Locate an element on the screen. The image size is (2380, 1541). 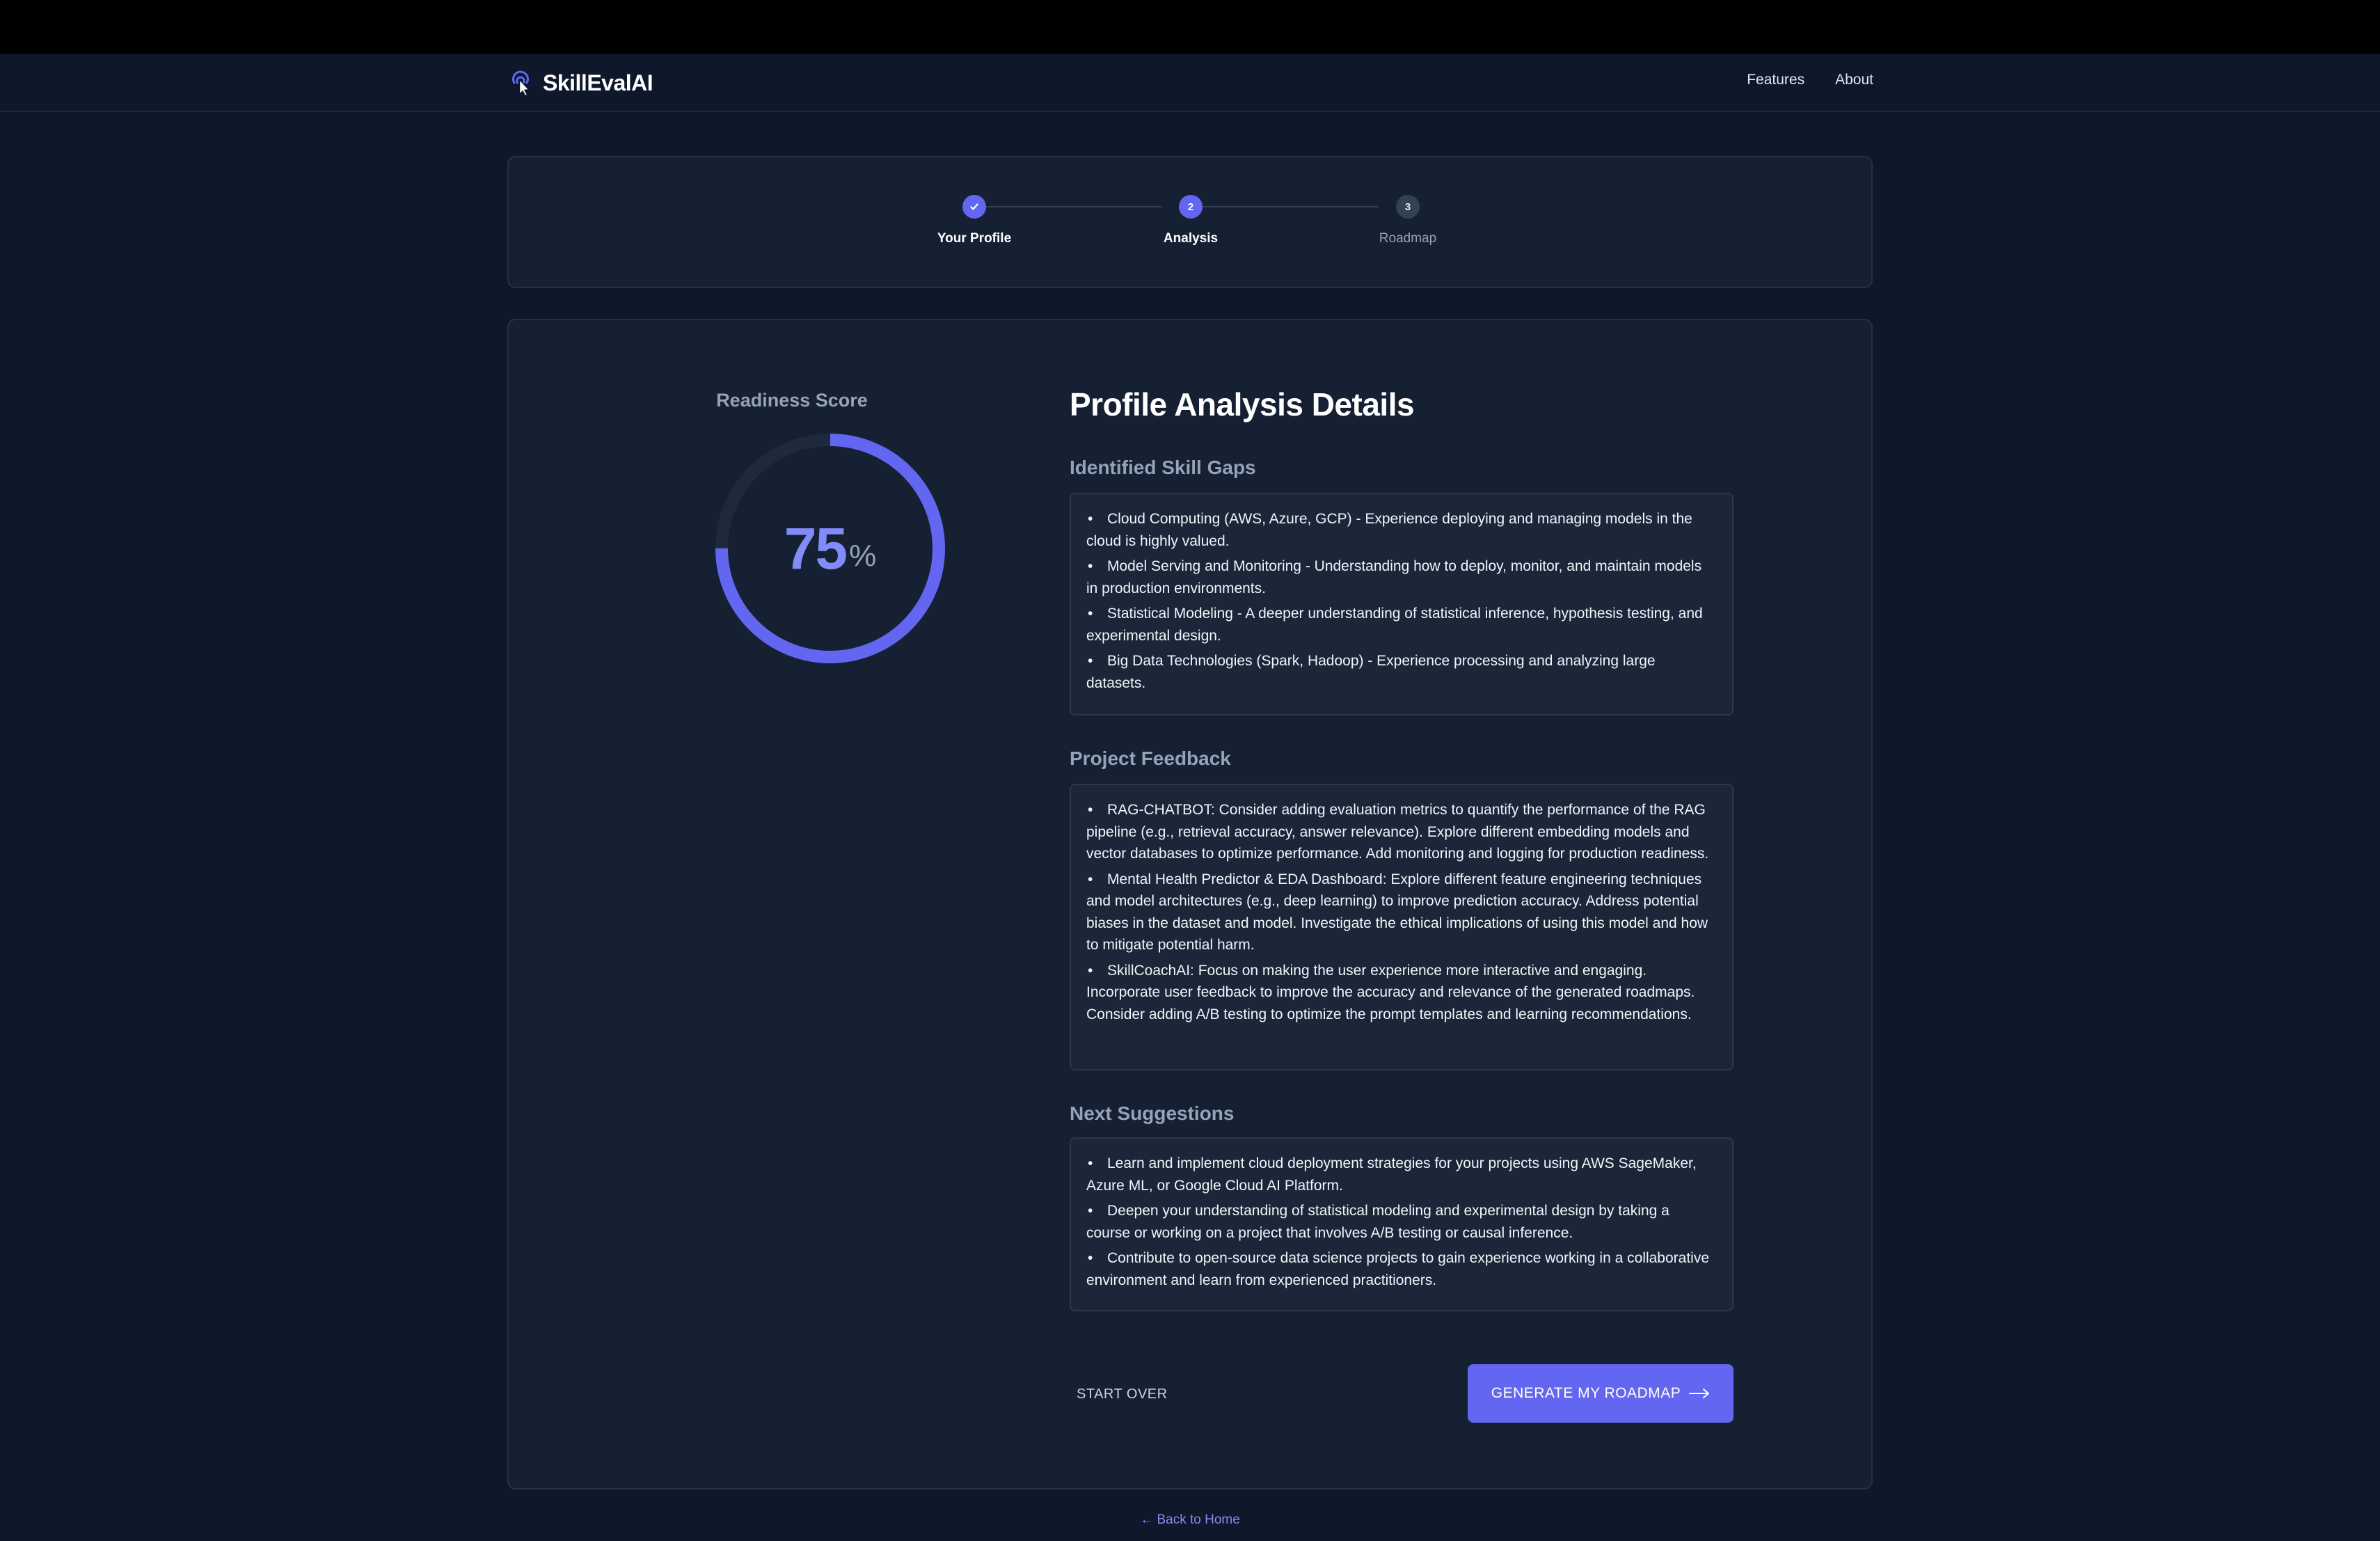
progress-stepper: Your Profile 2 Analysis 3 Roadmap is located at coordinates (1190, 222).